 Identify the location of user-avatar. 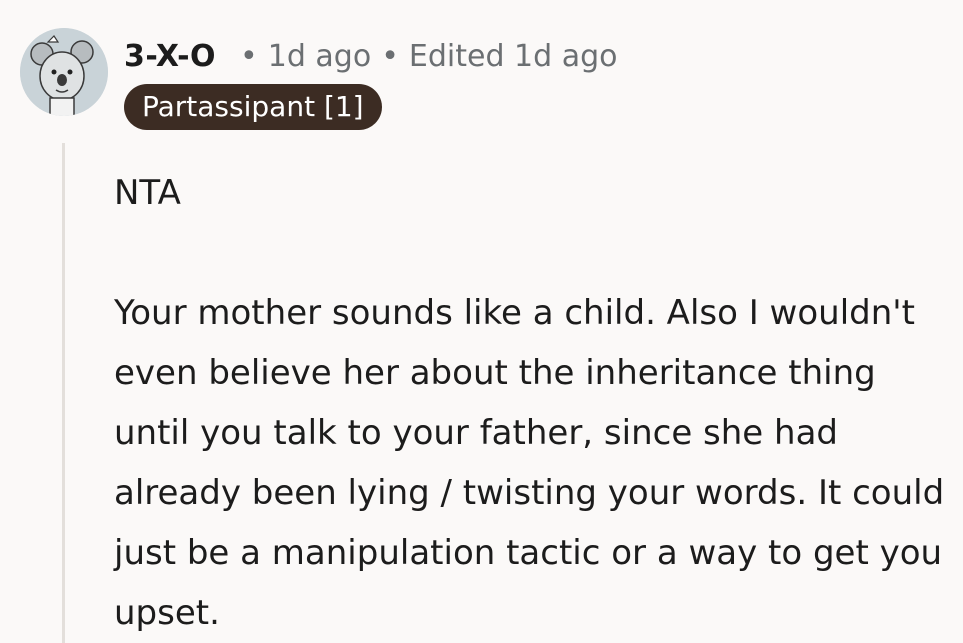
(64, 72).